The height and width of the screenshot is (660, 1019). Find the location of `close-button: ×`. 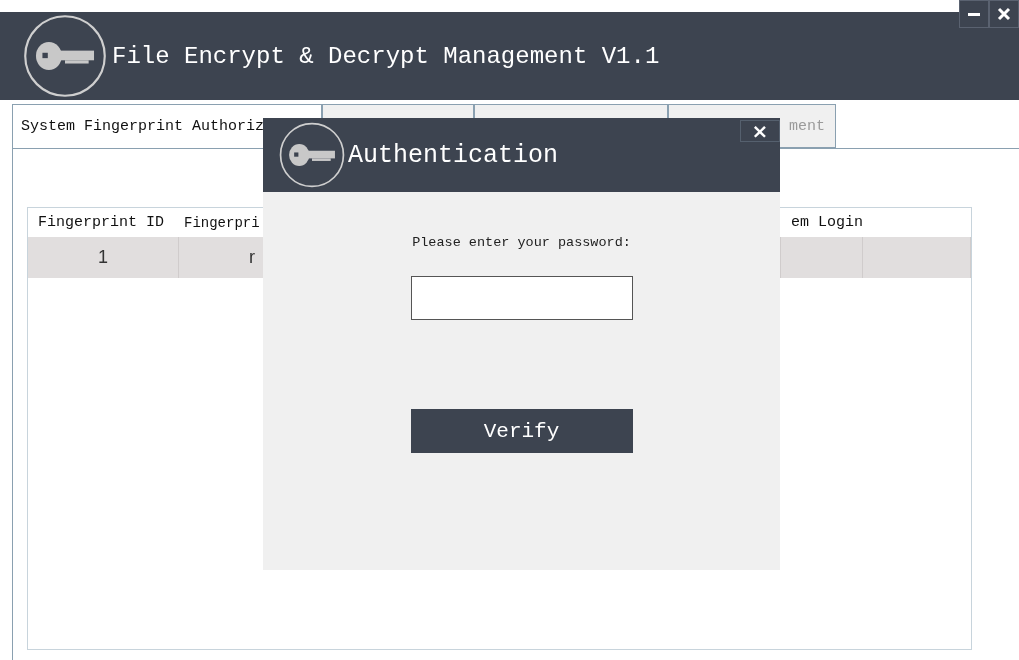

close-button: × is located at coordinates (760, 131).